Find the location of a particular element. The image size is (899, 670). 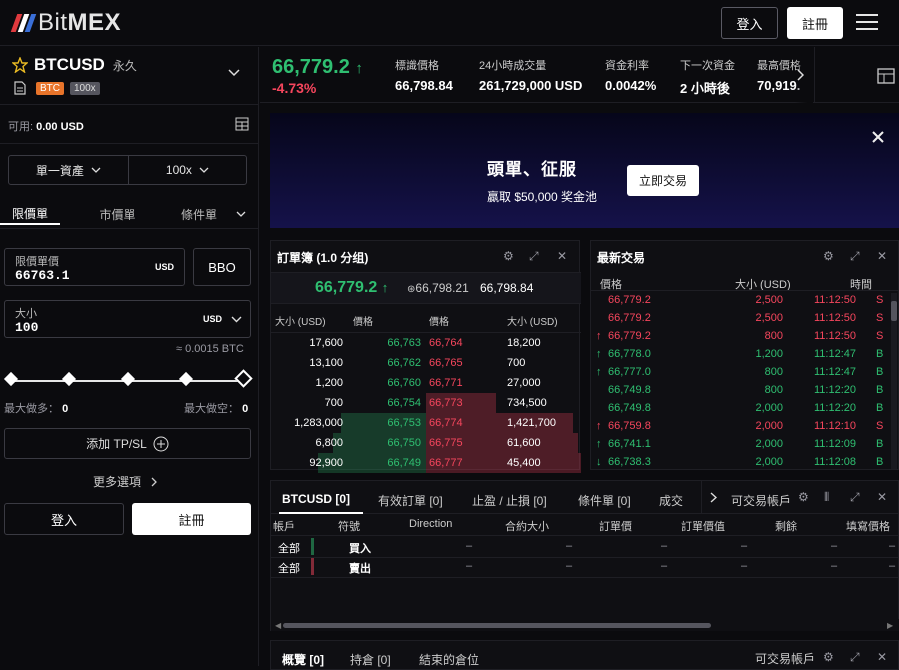

more-options-link: 更多選項 is located at coordinates (125, 481).